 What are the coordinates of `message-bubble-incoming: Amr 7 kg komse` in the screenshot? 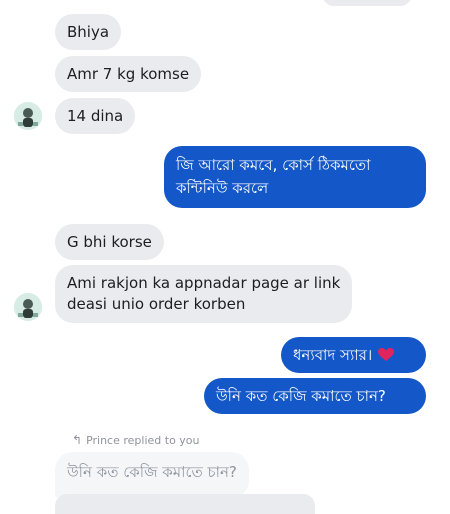 It's located at (128, 74).